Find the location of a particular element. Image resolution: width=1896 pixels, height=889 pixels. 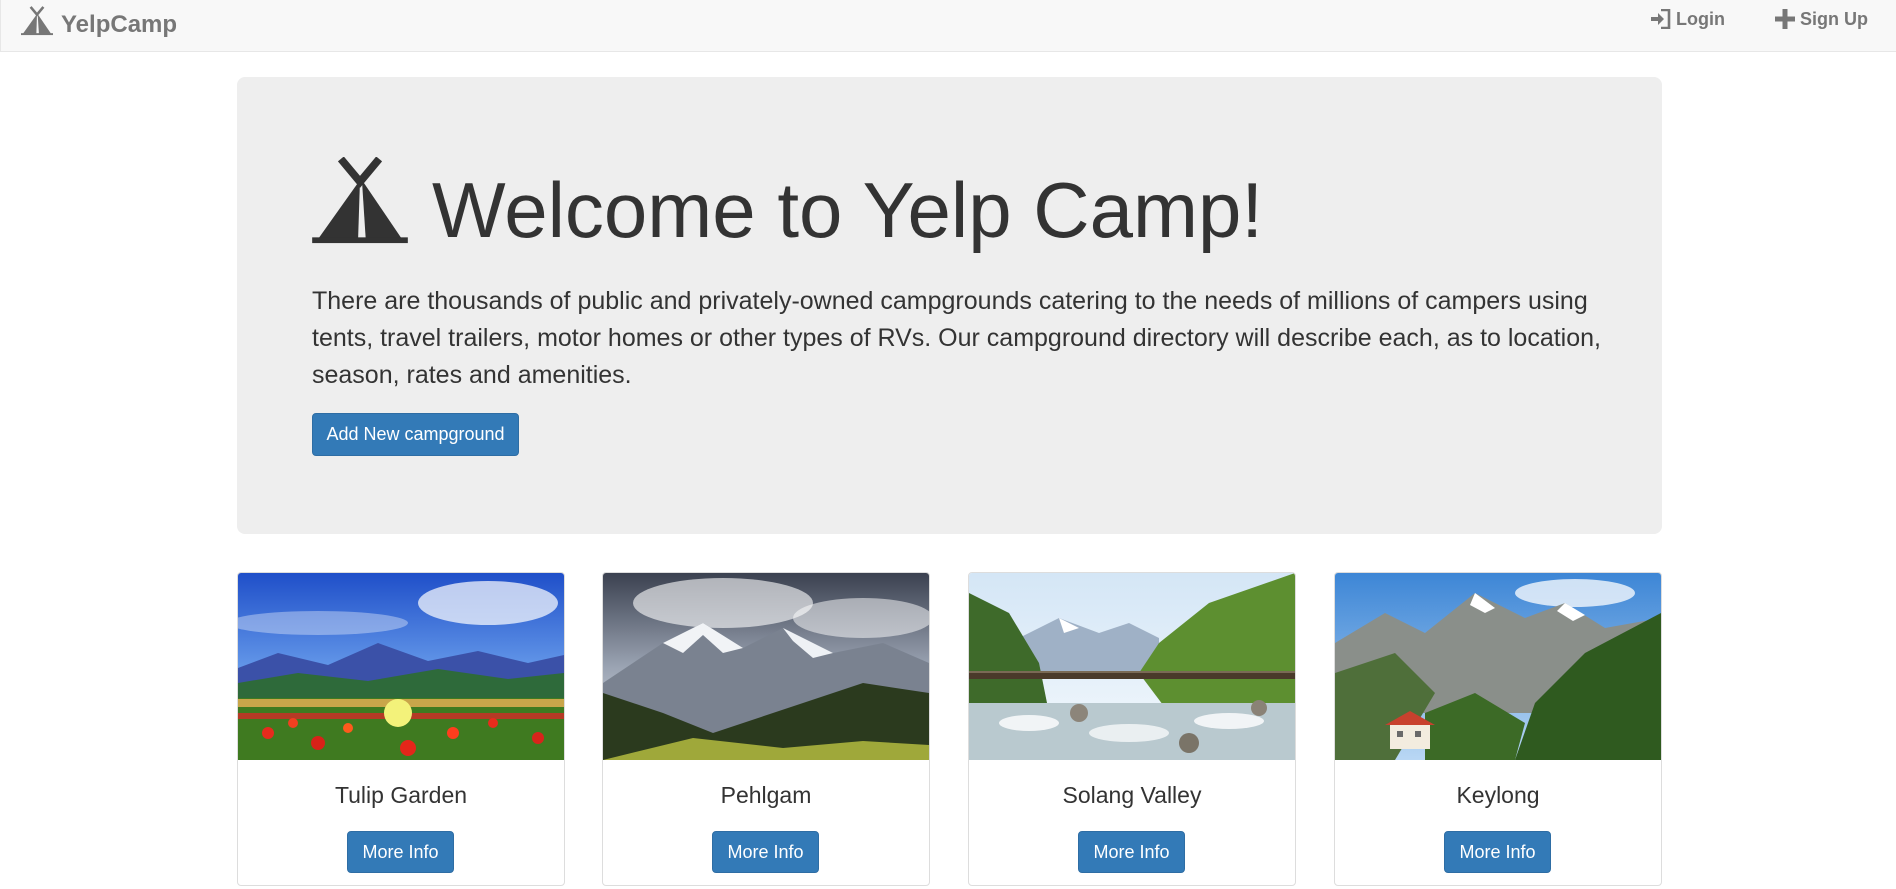

campground-card: Pehlgam More Info is located at coordinates (766, 729).